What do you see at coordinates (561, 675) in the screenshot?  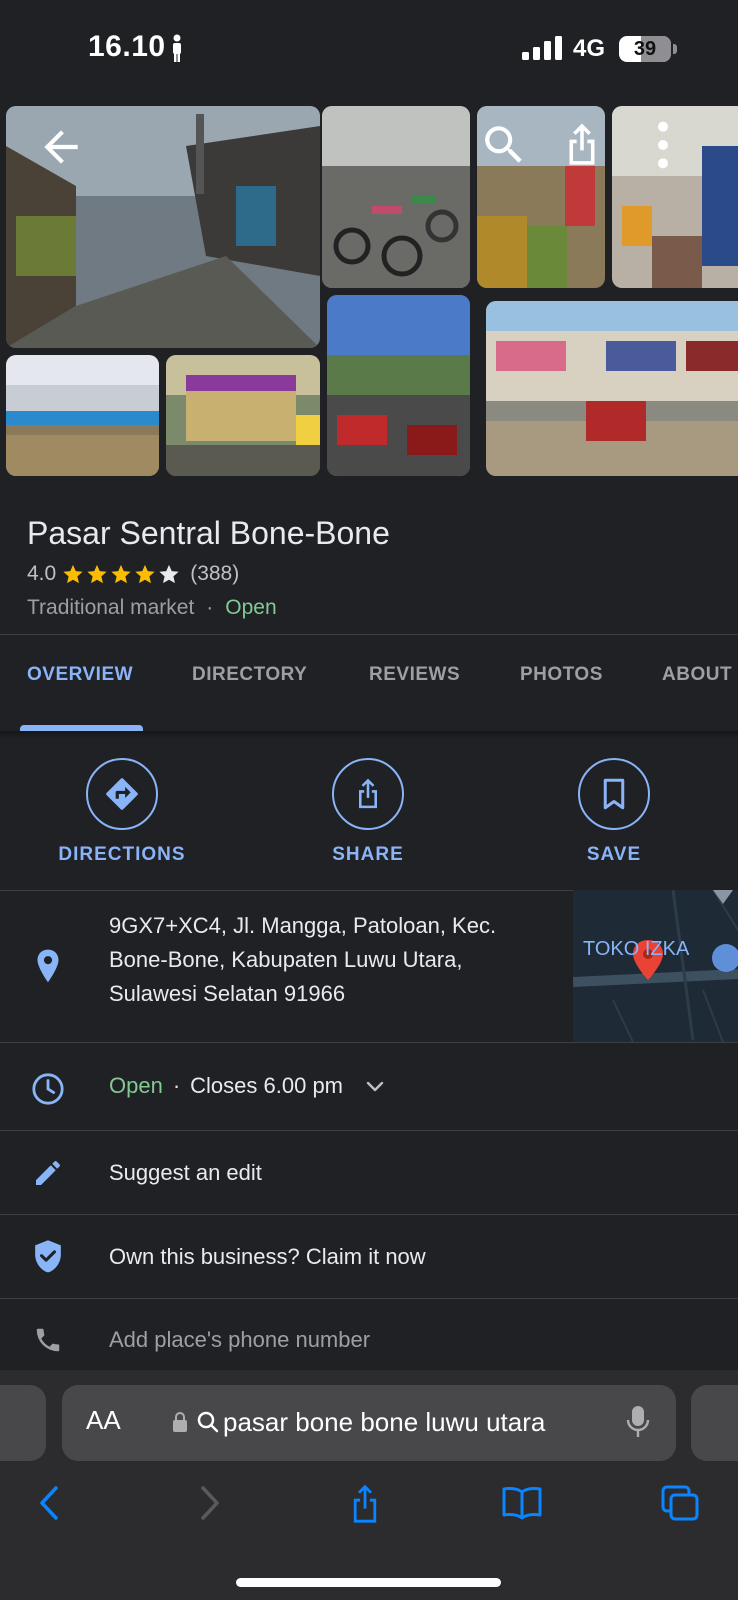 I see `tab-photos: PHOTOS` at bounding box center [561, 675].